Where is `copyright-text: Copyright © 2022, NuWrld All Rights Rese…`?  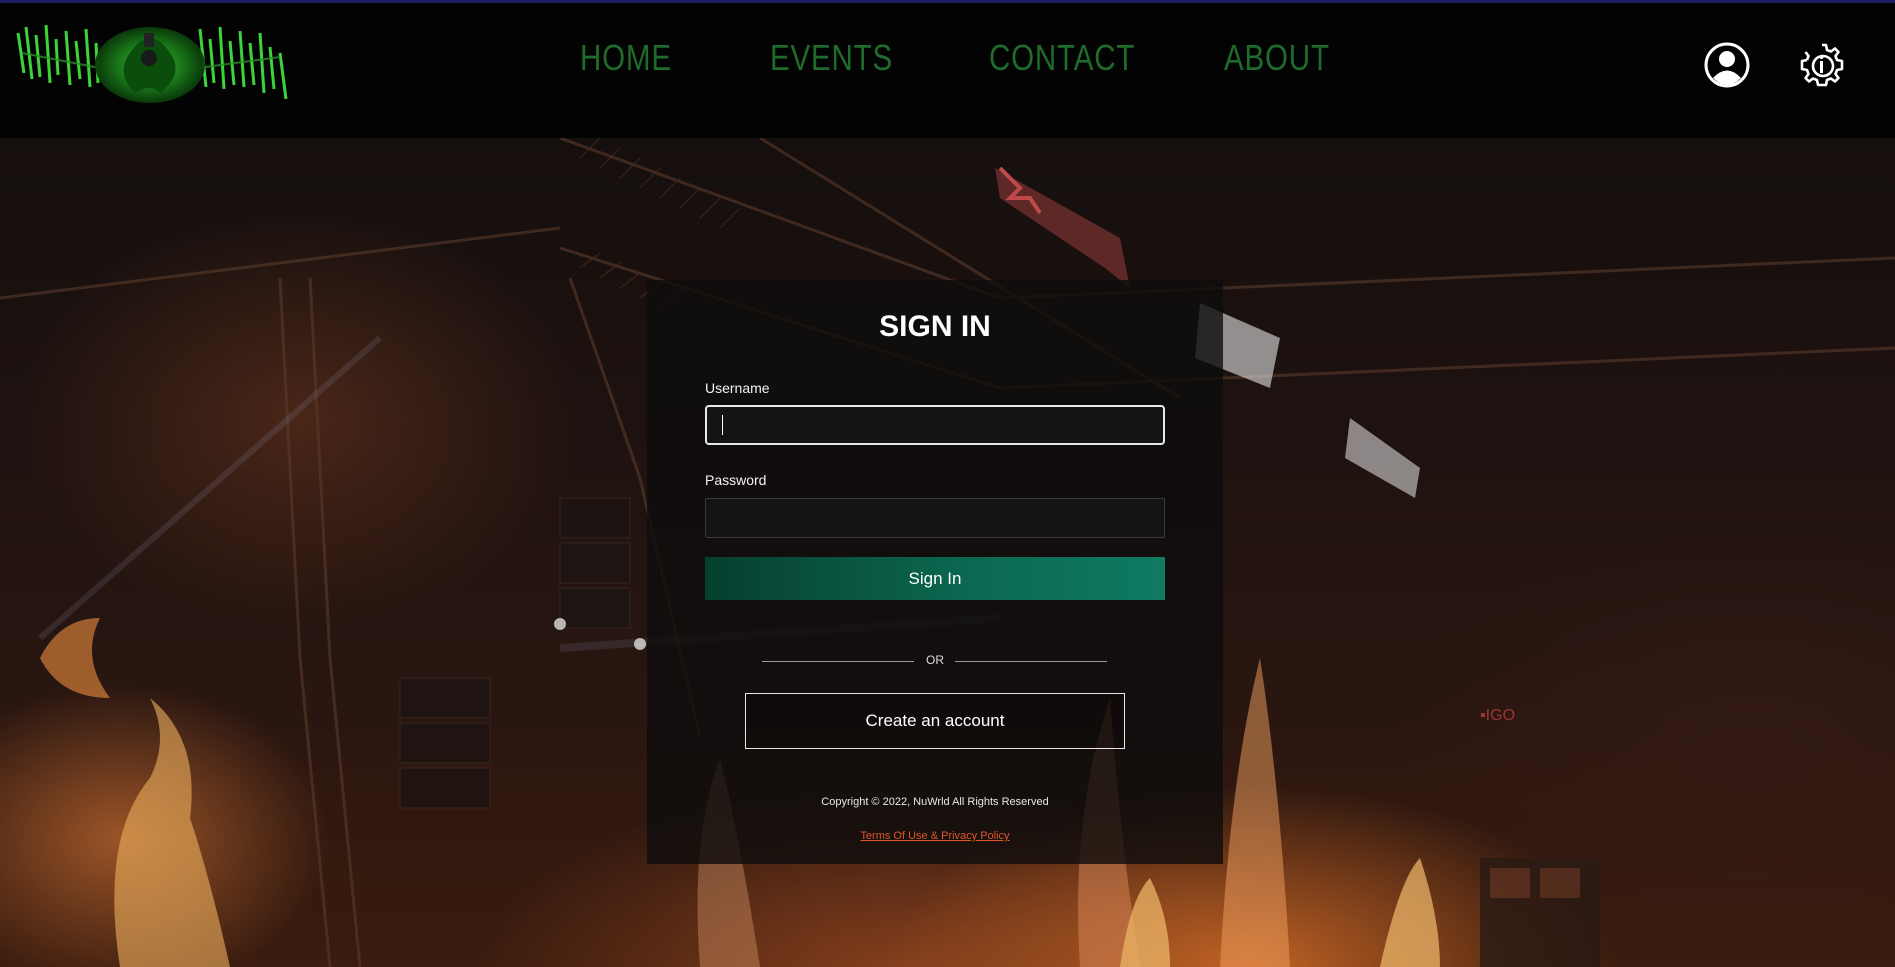 copyright-text: Copyright © 2022, NuWrld All Rights Rese… is located at coordinates (935, 802).